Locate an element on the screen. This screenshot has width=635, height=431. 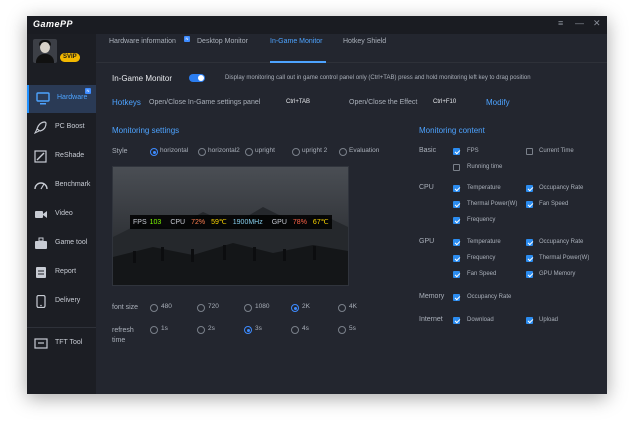
effect-label: Open/Close the Effect is located at coordinates (383, 102).